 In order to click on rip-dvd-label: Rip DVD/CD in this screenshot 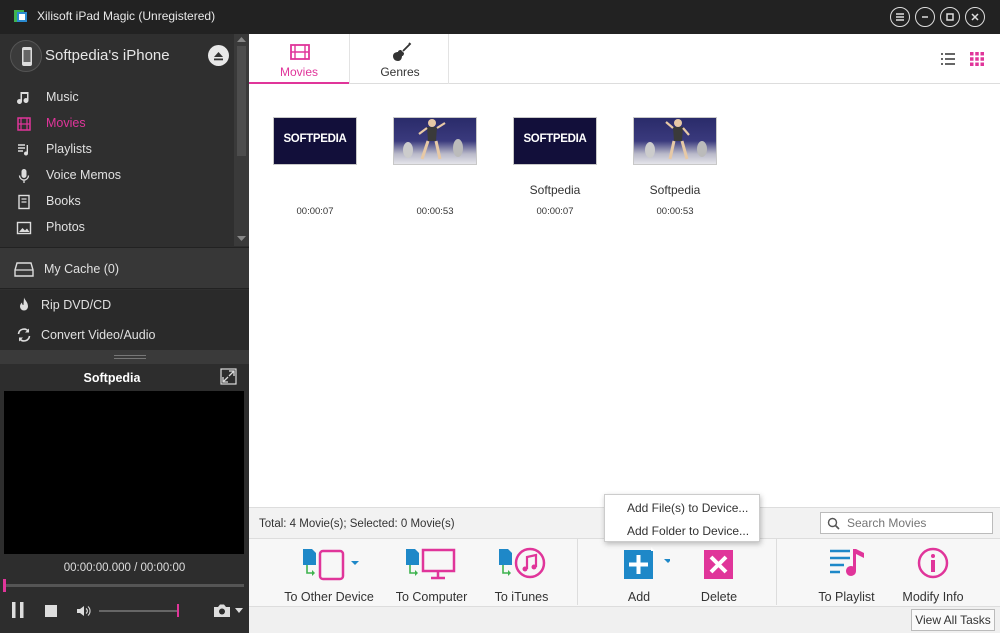, I will do `click(76, 305)`.